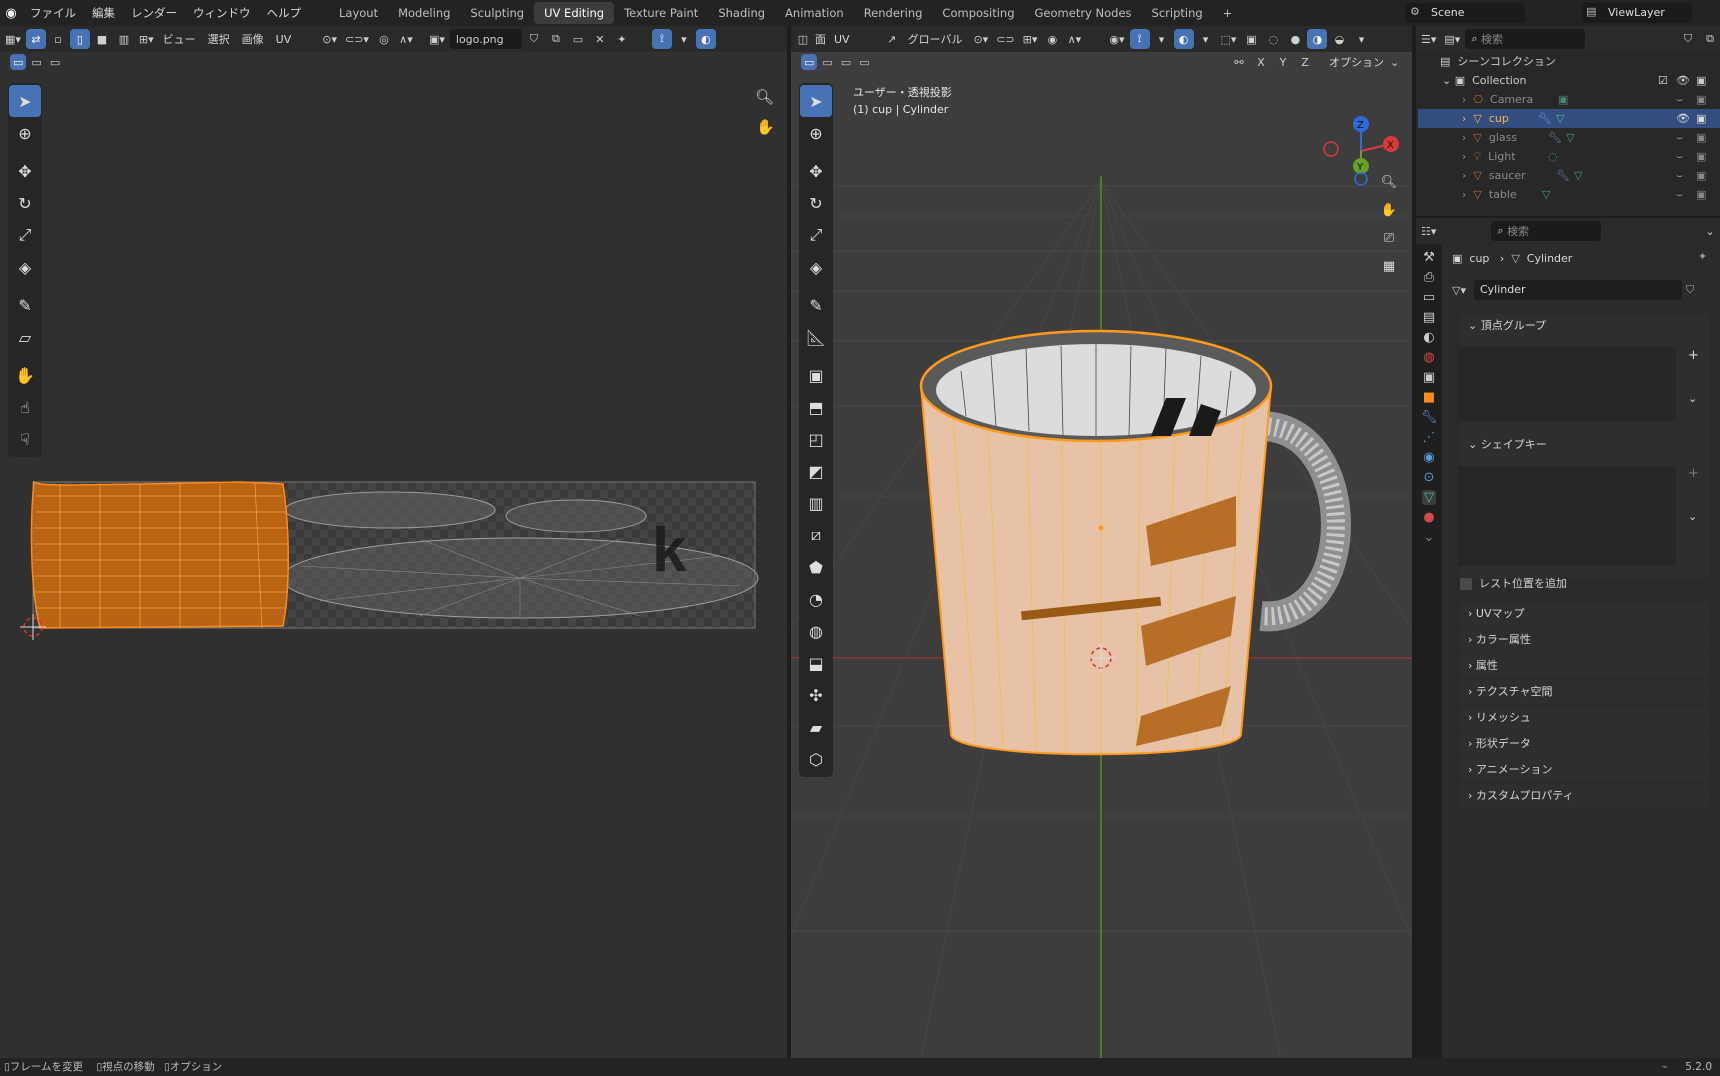 Image resolution: width=1720 pixels, height=1076 pixels. What do you see at coordinates (1239, 62) in the screenshot?
I see `mirror-icon: ⚯` at bounding box center [1239, 62].